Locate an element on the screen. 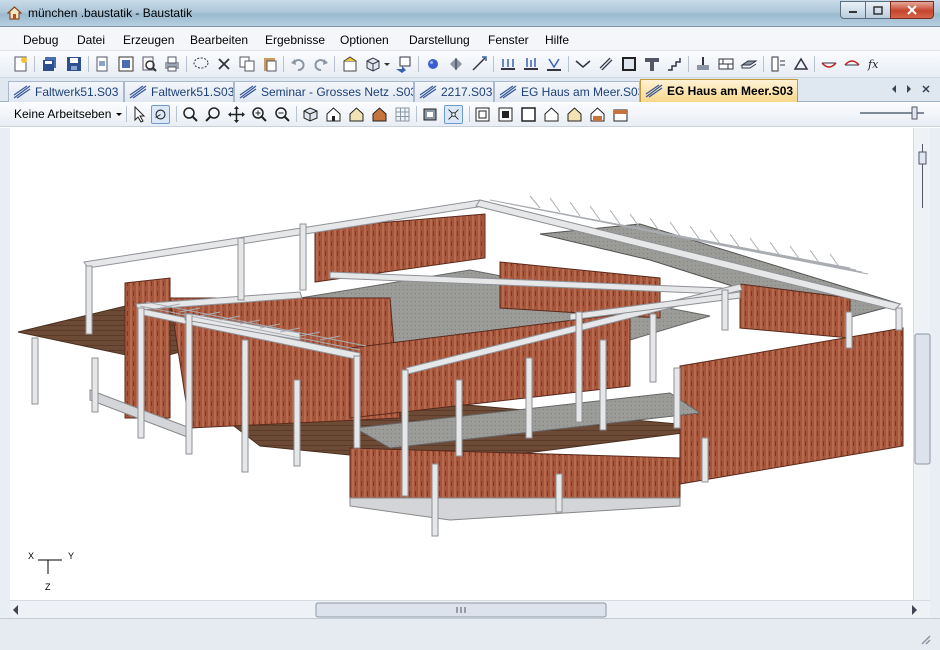 The width and height of the screenshot is (940, 650). minimize-icon is located at coordinates (853, 12).